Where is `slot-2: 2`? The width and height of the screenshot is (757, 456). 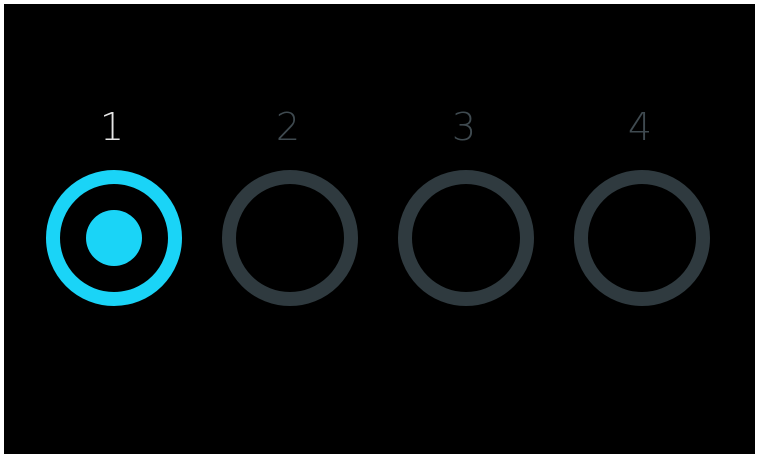 slot-2: 2 is located at coordinates (288, 207).